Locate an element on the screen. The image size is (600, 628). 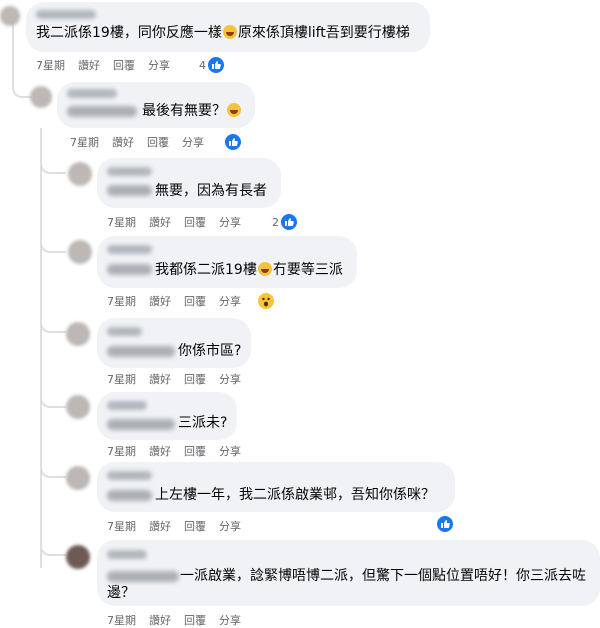
comment-bubble: 上左樓一年，我二派係啟業邨，吾知你係咪？ is located at coordinates (276, 487).